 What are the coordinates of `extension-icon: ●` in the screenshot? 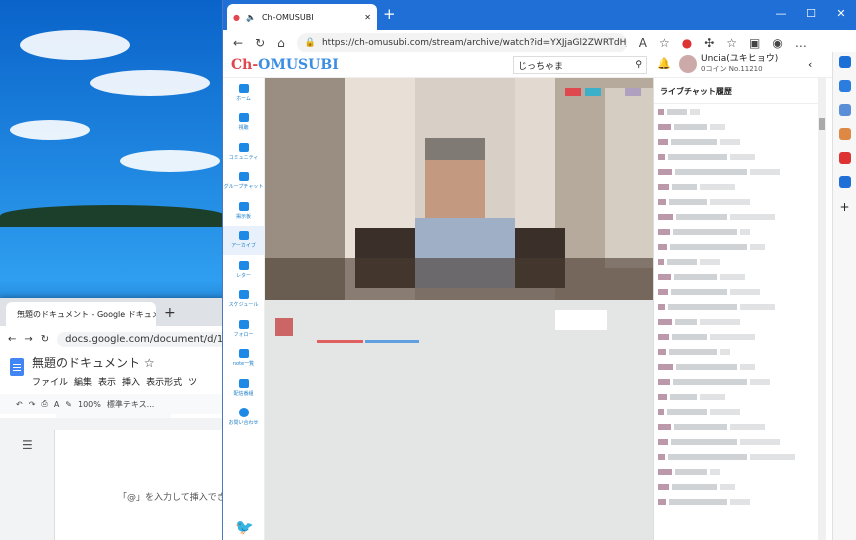 It's located at (687, 43).